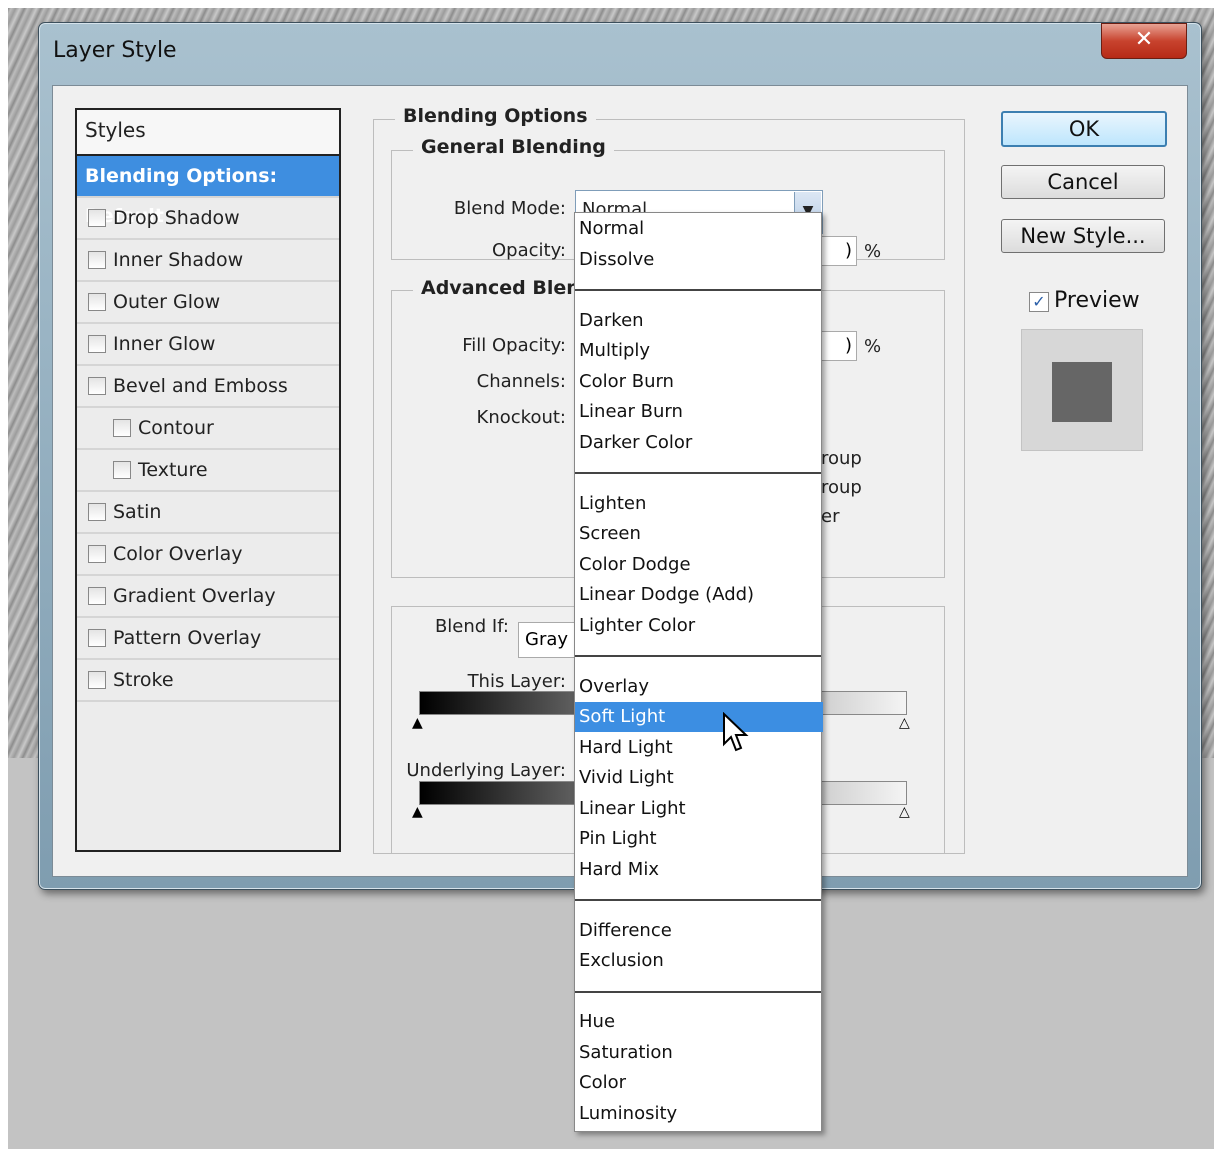  Describe the element at coordinates (521, 417) in the screenshot. I see `knockout-label: Knockout:` at that location.